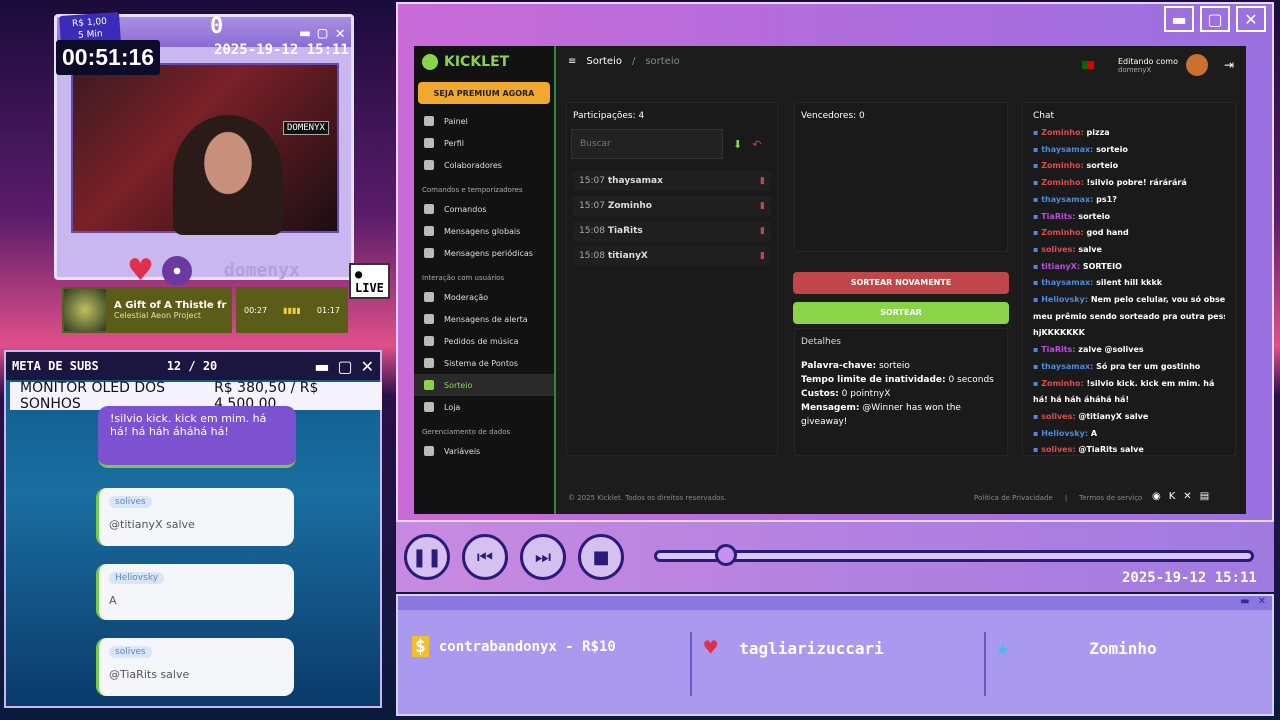 This screenshot has width=1280, height=720. Describe the element at coordinates (1129, 333) in the screenshot. I see `chat-message: hjKKKKKKK` at that location.